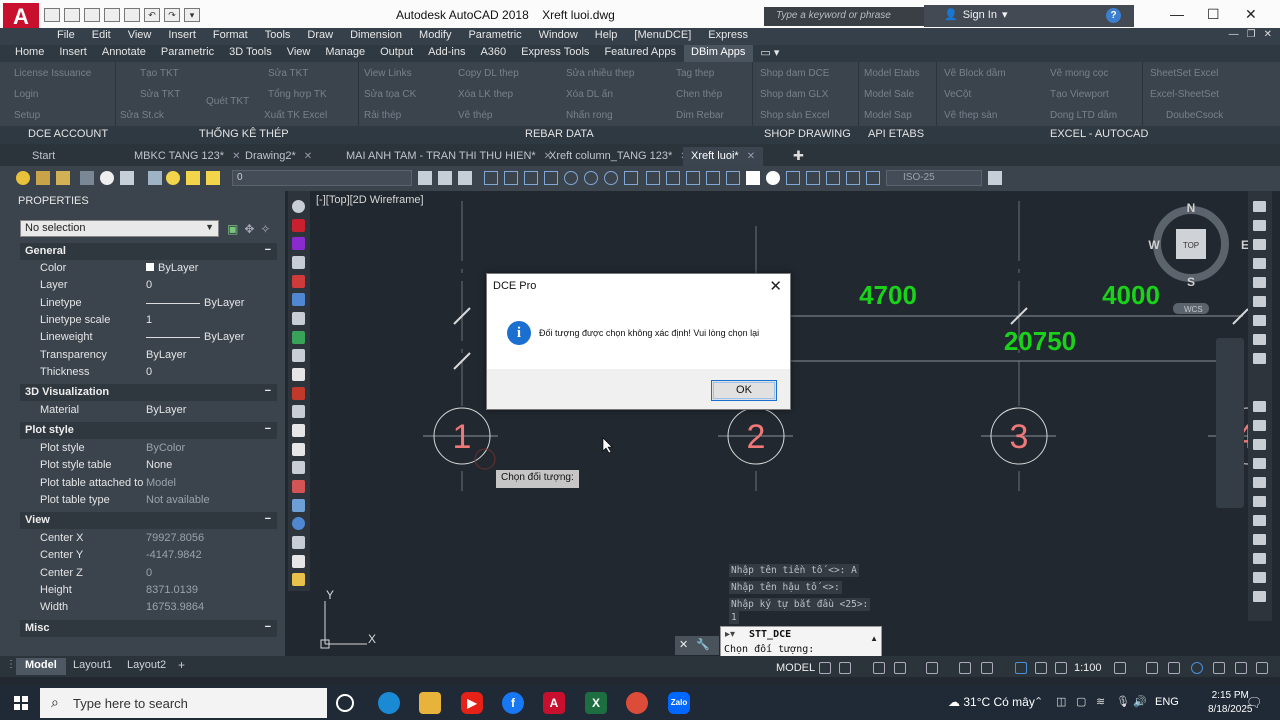  I want to click on property-row: Plot table type Not available, so click(148, 500).